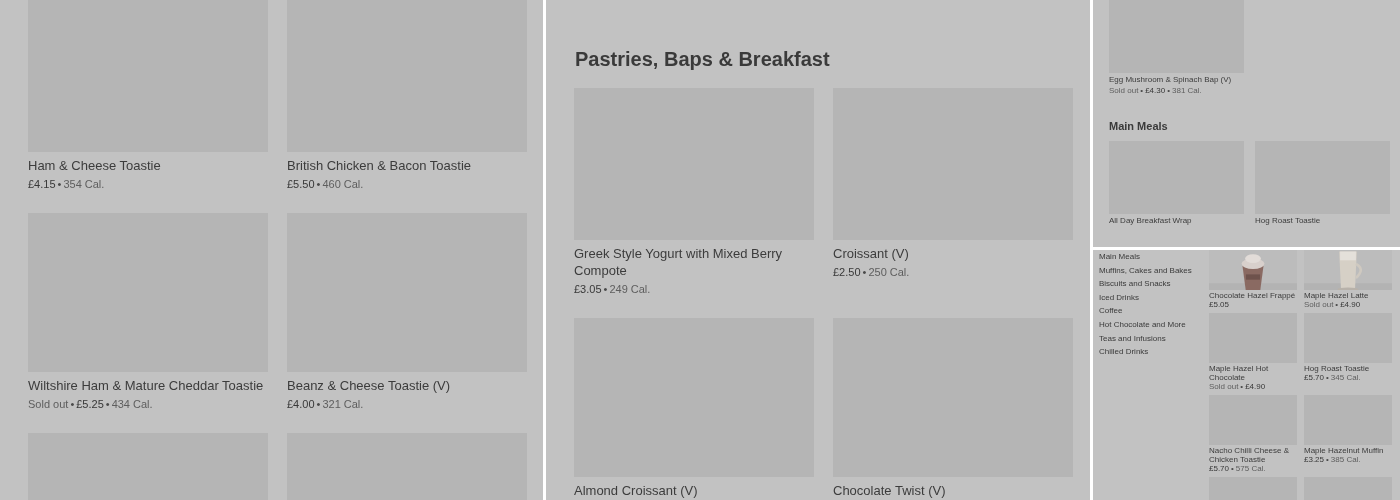 The height and width of the screenshot is (500, 1400). What do you see at coordinates (148, 385) in the screenshot?
I see `item-name: Wiltshire Ham & Mature Cheddar Toastie` at bounding box center [148, 385].